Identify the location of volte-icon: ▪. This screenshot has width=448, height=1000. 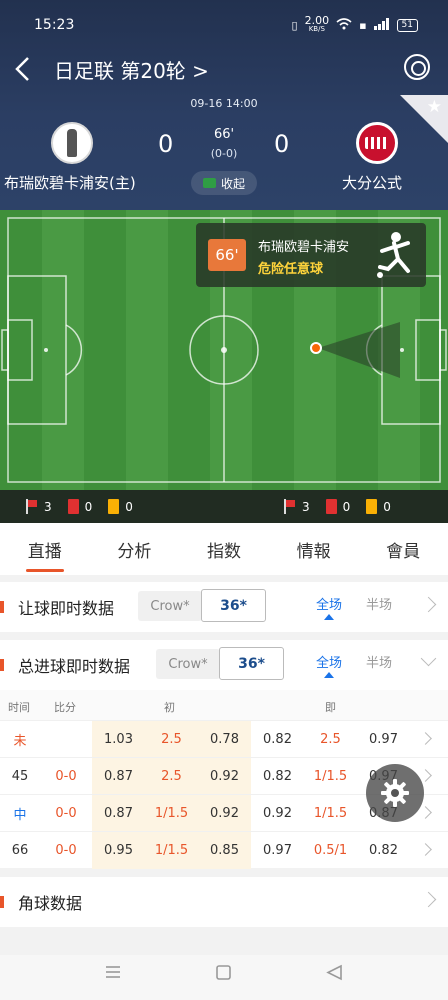
(363, 25).